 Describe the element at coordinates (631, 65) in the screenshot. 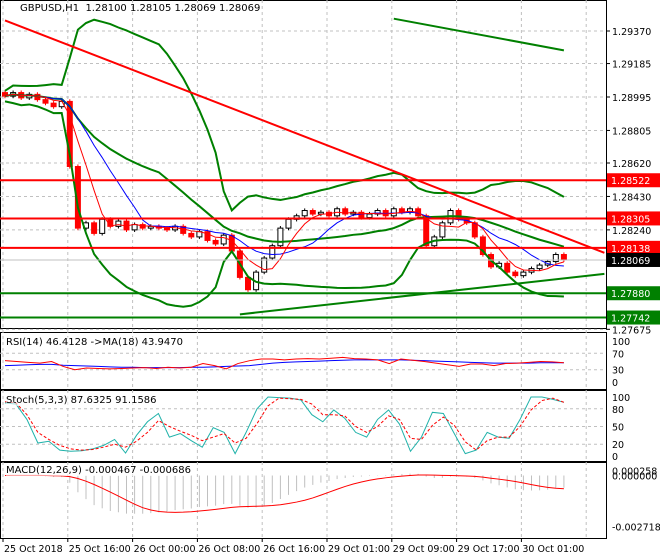

I see `price-tick-label: 1.29185` at that location.